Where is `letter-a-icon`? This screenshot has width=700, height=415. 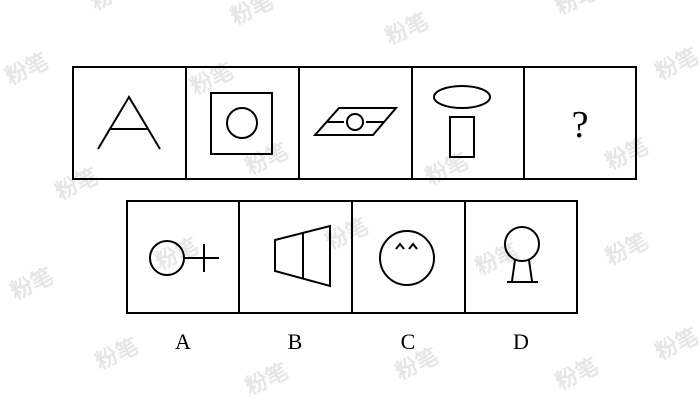
letter-a-icon is located at coordinates (129, 122).